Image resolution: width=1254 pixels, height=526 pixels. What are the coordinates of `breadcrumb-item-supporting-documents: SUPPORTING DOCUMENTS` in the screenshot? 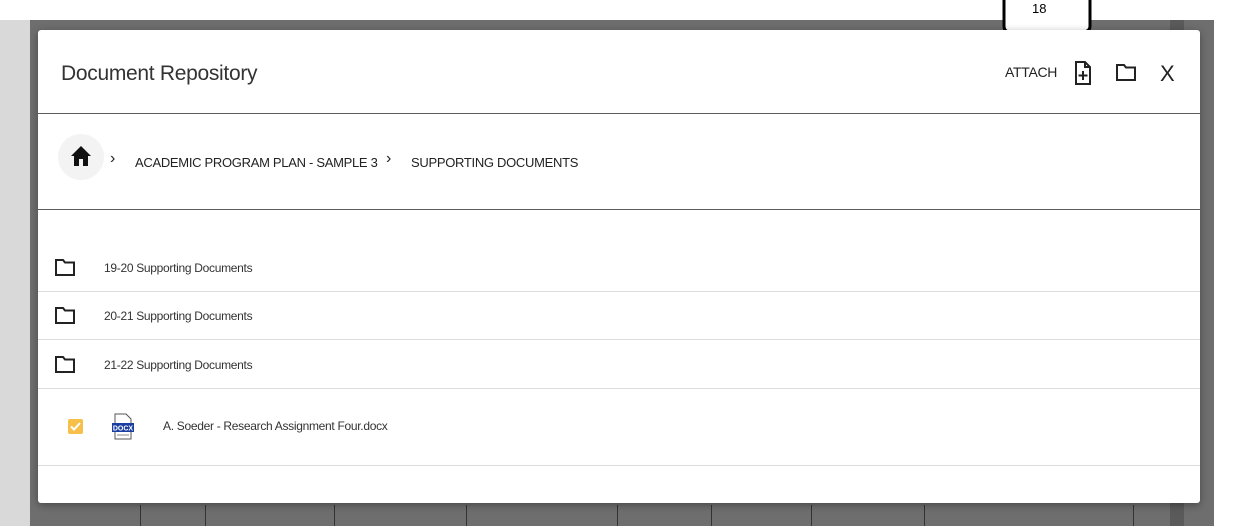 It's located at (494, 162).